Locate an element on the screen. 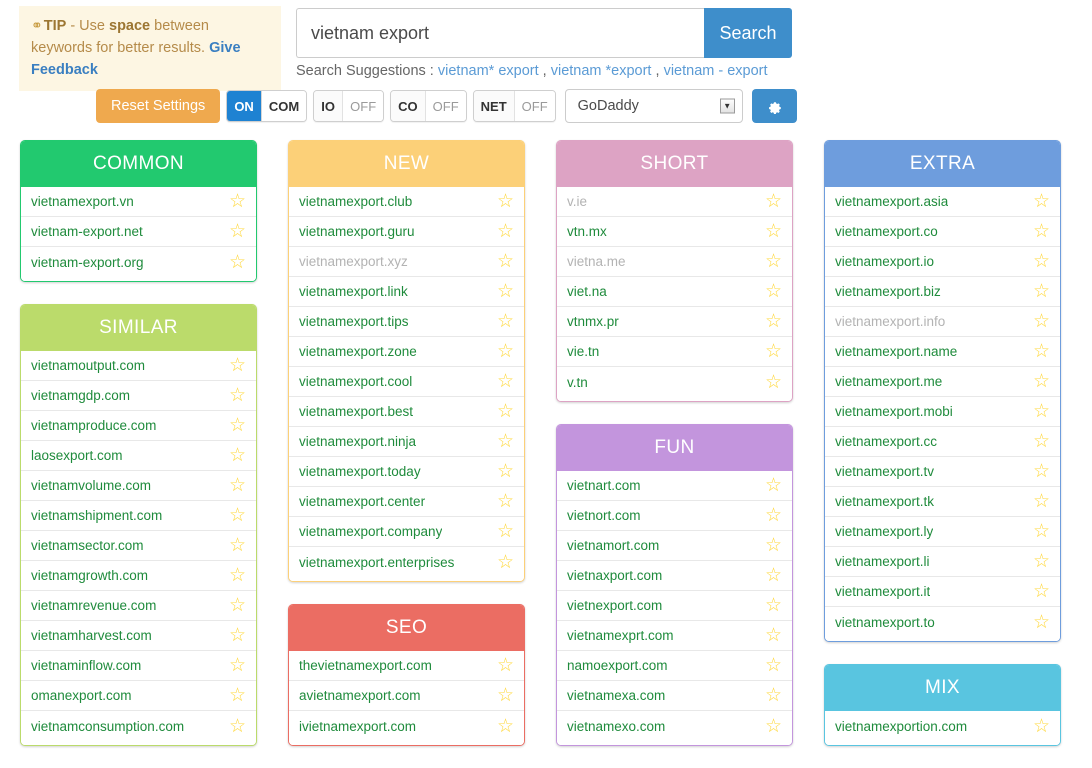  domain-row: vietnamexa.com ☆ is located at coordinates (674, 696).